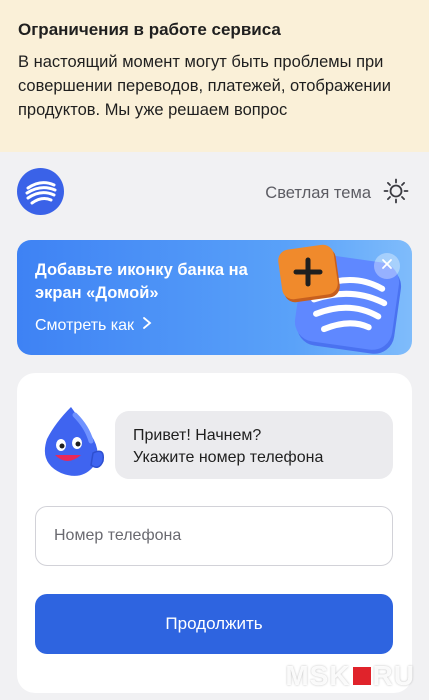  What do you see at coordinates (396, 193) in the screenshot?
I see `sun-icon` at bounding box center [396, 193].